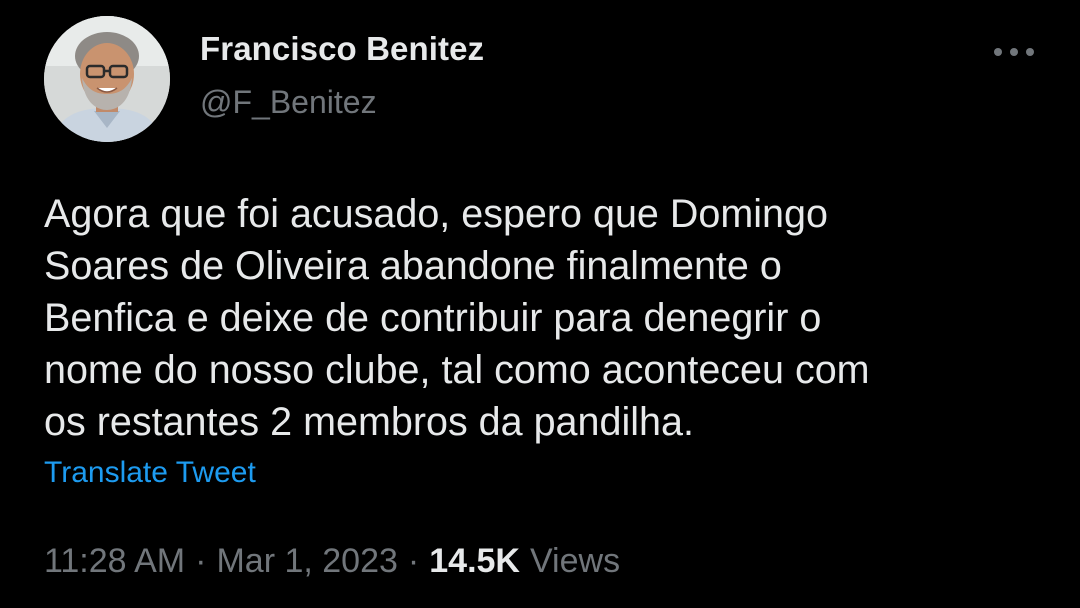  I want to click on tweet-time: 11:28 AM, so click(114, 561).